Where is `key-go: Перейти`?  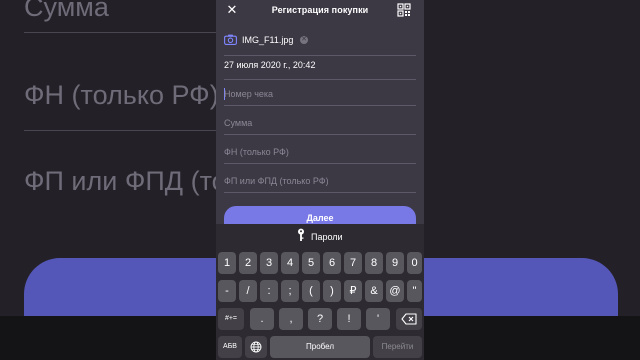
key-go: Перейти is located at coordinates (397, 347).